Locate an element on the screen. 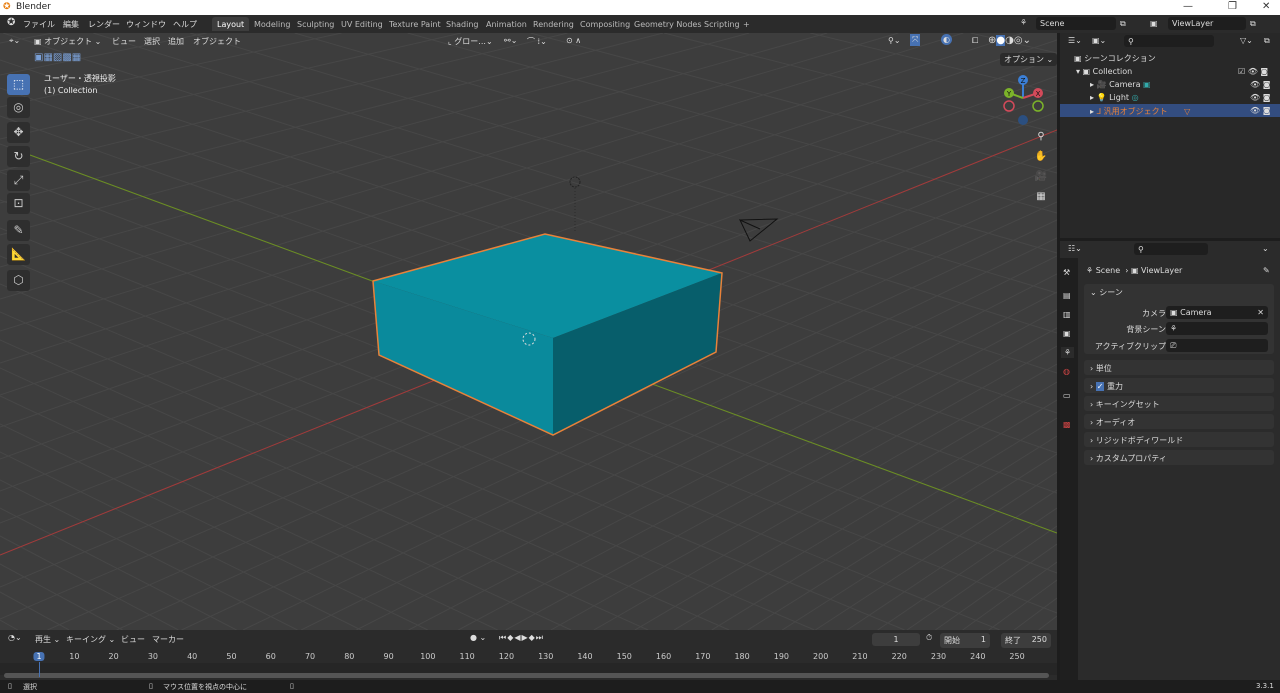  scene-tab-icon: ⚘ is located at coordinates (1068, 352).